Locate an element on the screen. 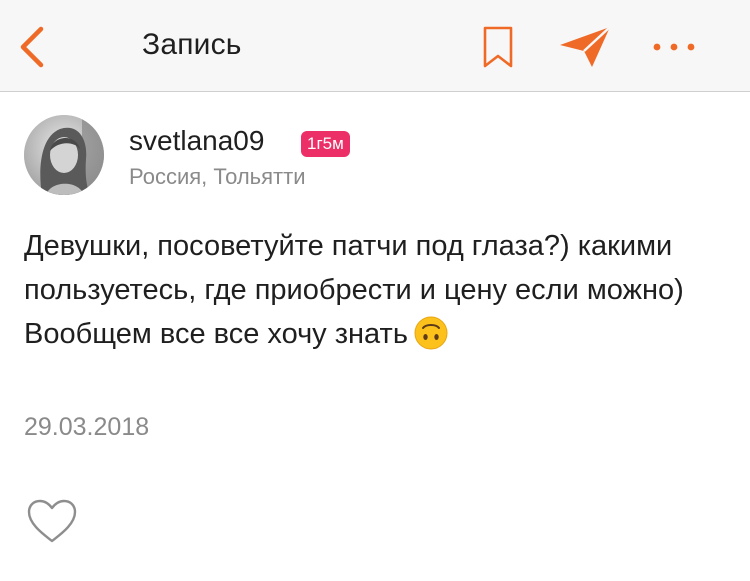 The image size is (750, 581). post-date: 29.03.2018 is located at coordinates (87, 427).